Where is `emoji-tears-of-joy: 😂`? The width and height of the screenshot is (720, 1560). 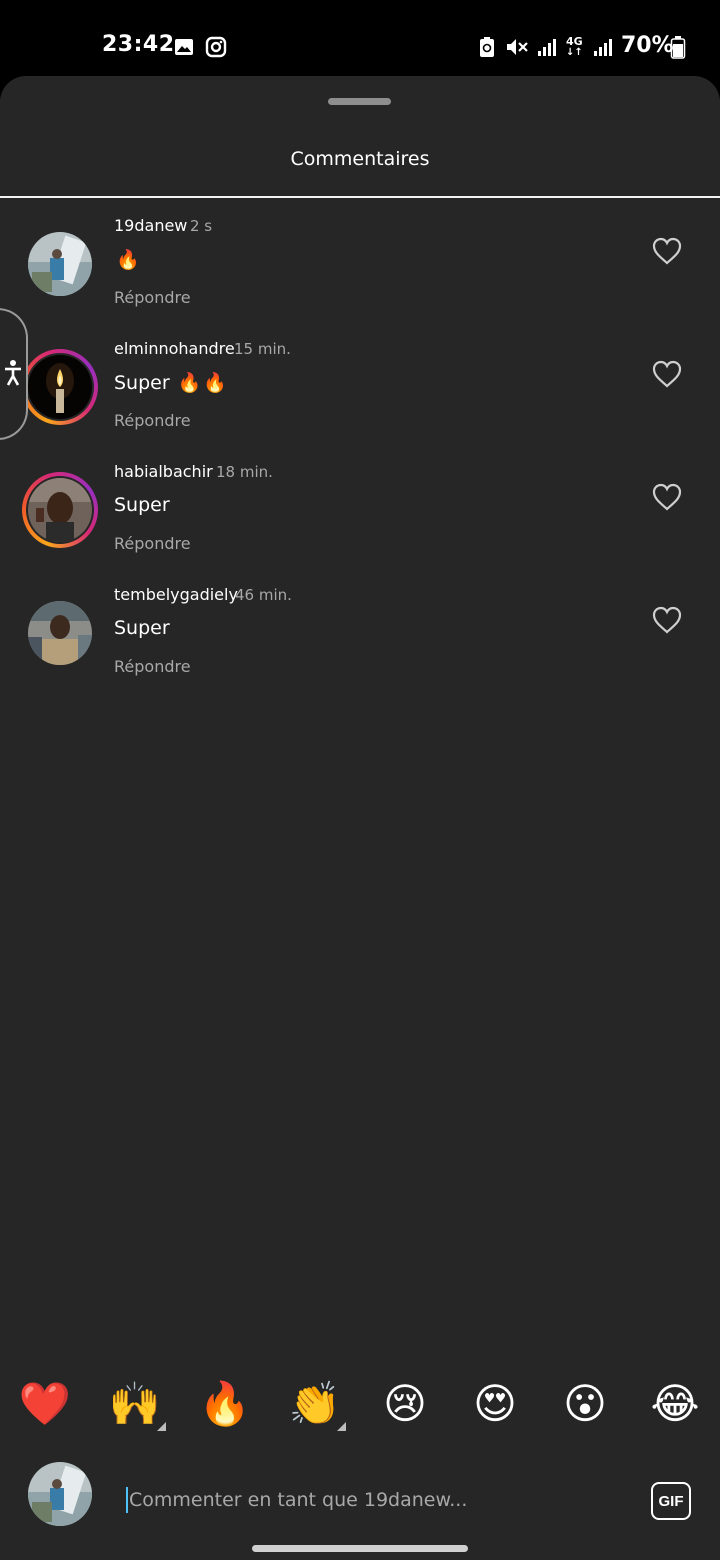 emoji-tears-of-joy: 😂 is located at coordinates (675, 1404).